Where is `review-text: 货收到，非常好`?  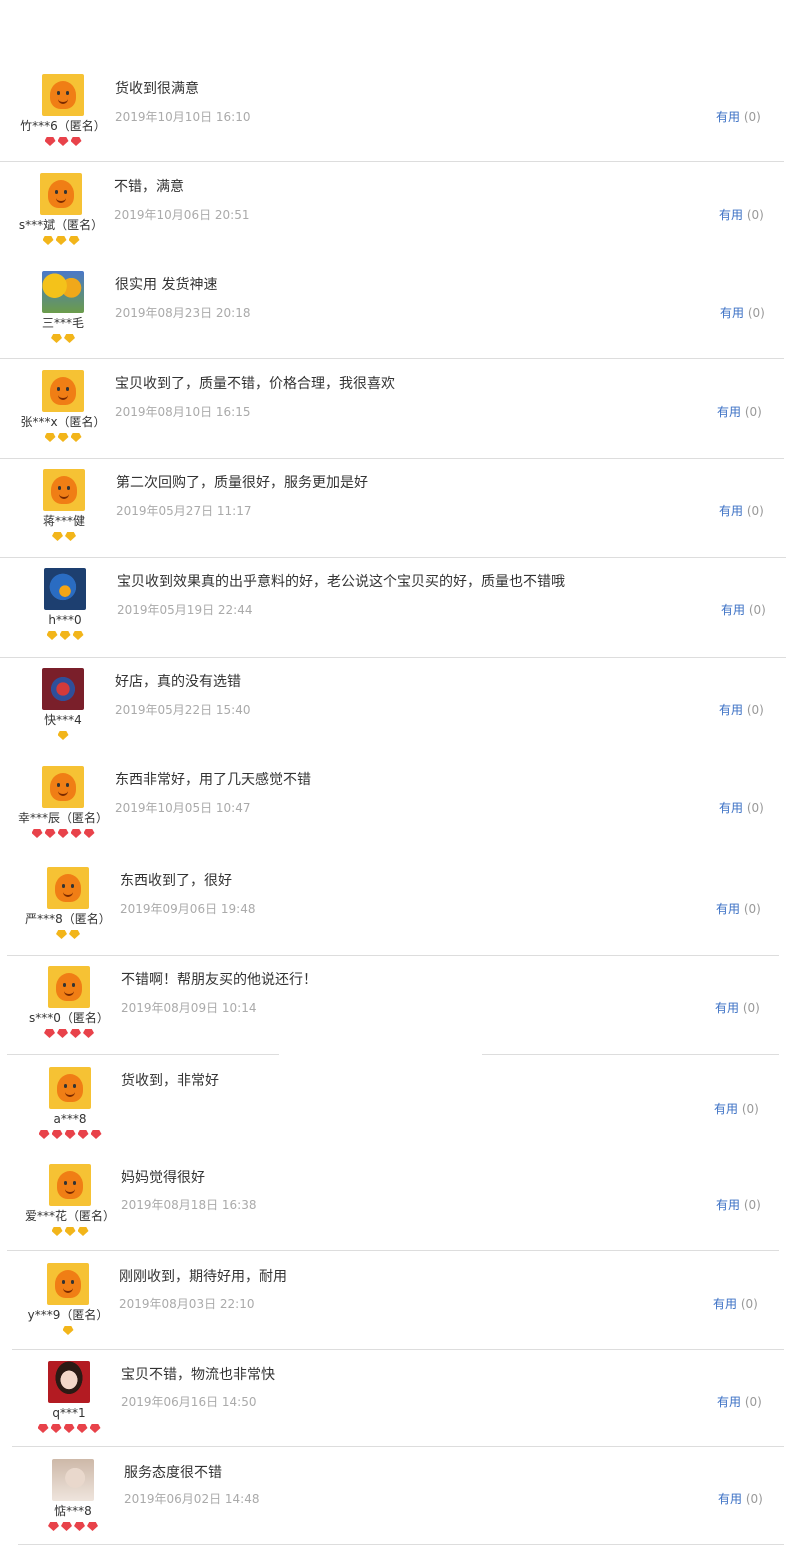
review-text: 货收到，非常好 is located at coordinates (170, 1081).